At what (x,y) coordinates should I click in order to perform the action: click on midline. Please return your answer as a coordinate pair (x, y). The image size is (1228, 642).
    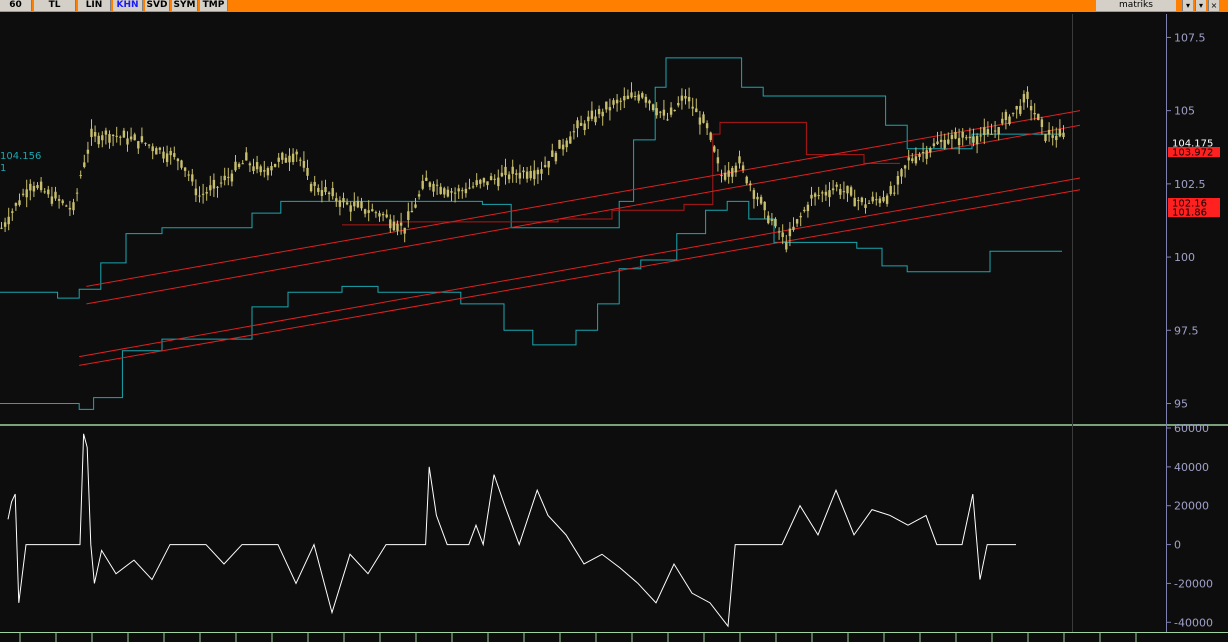
    Looking at the image, I should click on (621, 173).